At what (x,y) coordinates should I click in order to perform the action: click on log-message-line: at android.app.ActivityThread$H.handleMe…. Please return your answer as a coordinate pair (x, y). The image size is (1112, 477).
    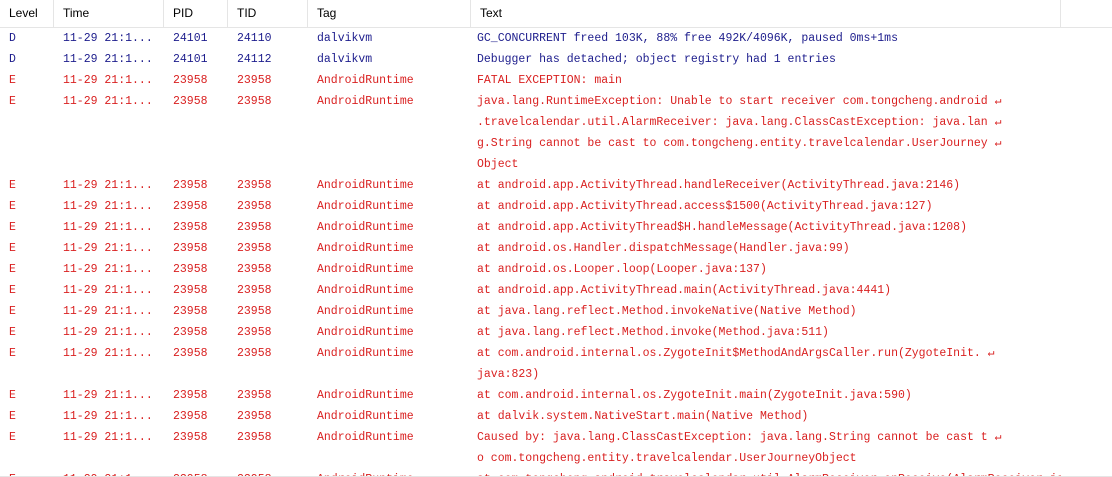
    Looking at the image, I should click on (722, 227).